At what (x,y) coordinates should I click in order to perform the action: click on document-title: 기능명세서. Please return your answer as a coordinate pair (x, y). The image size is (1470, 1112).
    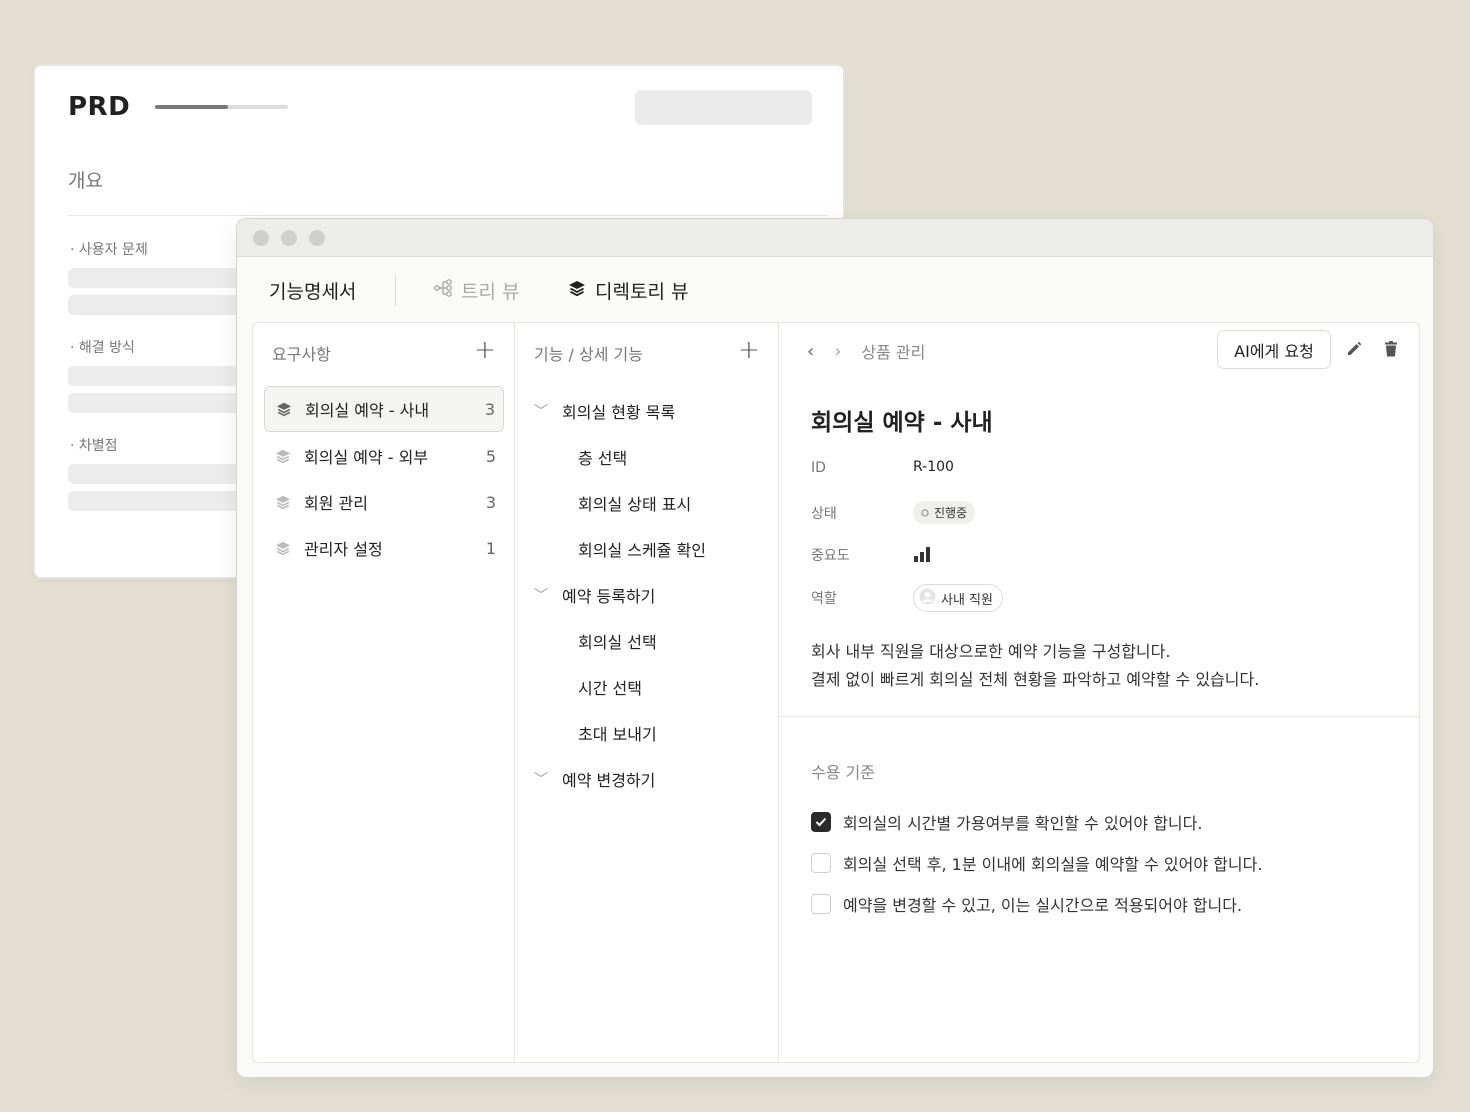
    Looking at the image, I should click on (313, 292).